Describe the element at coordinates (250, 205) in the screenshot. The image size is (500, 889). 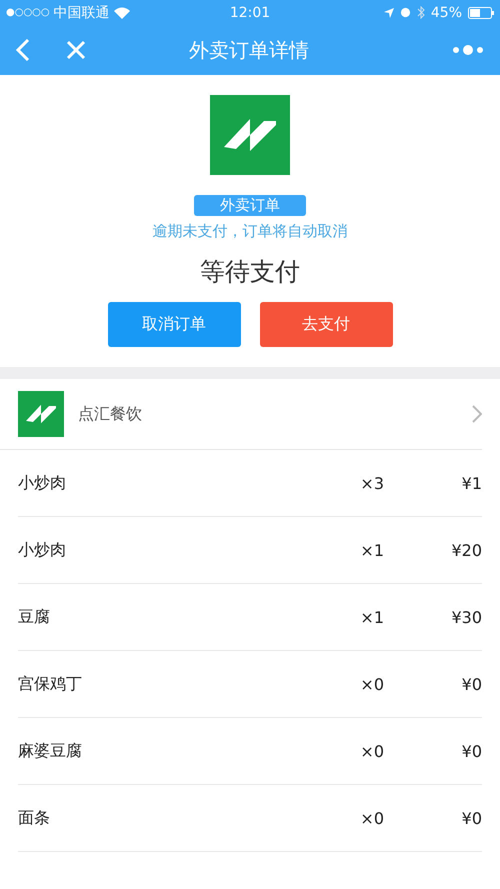
I see `order-type-badge: 外卖订单` at that location.